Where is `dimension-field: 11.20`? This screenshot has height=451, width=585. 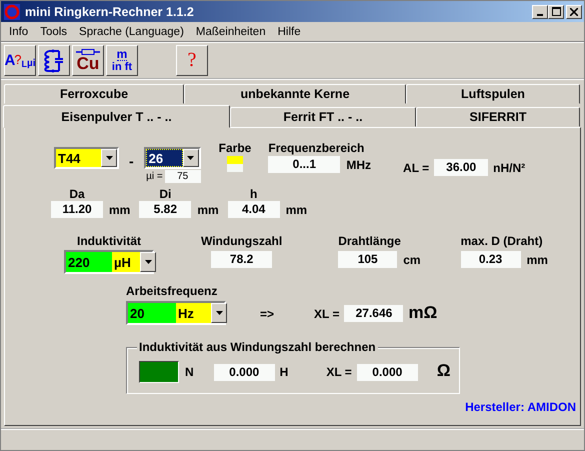 dimension-field: 11.20 is located at coordinates (77, 209).